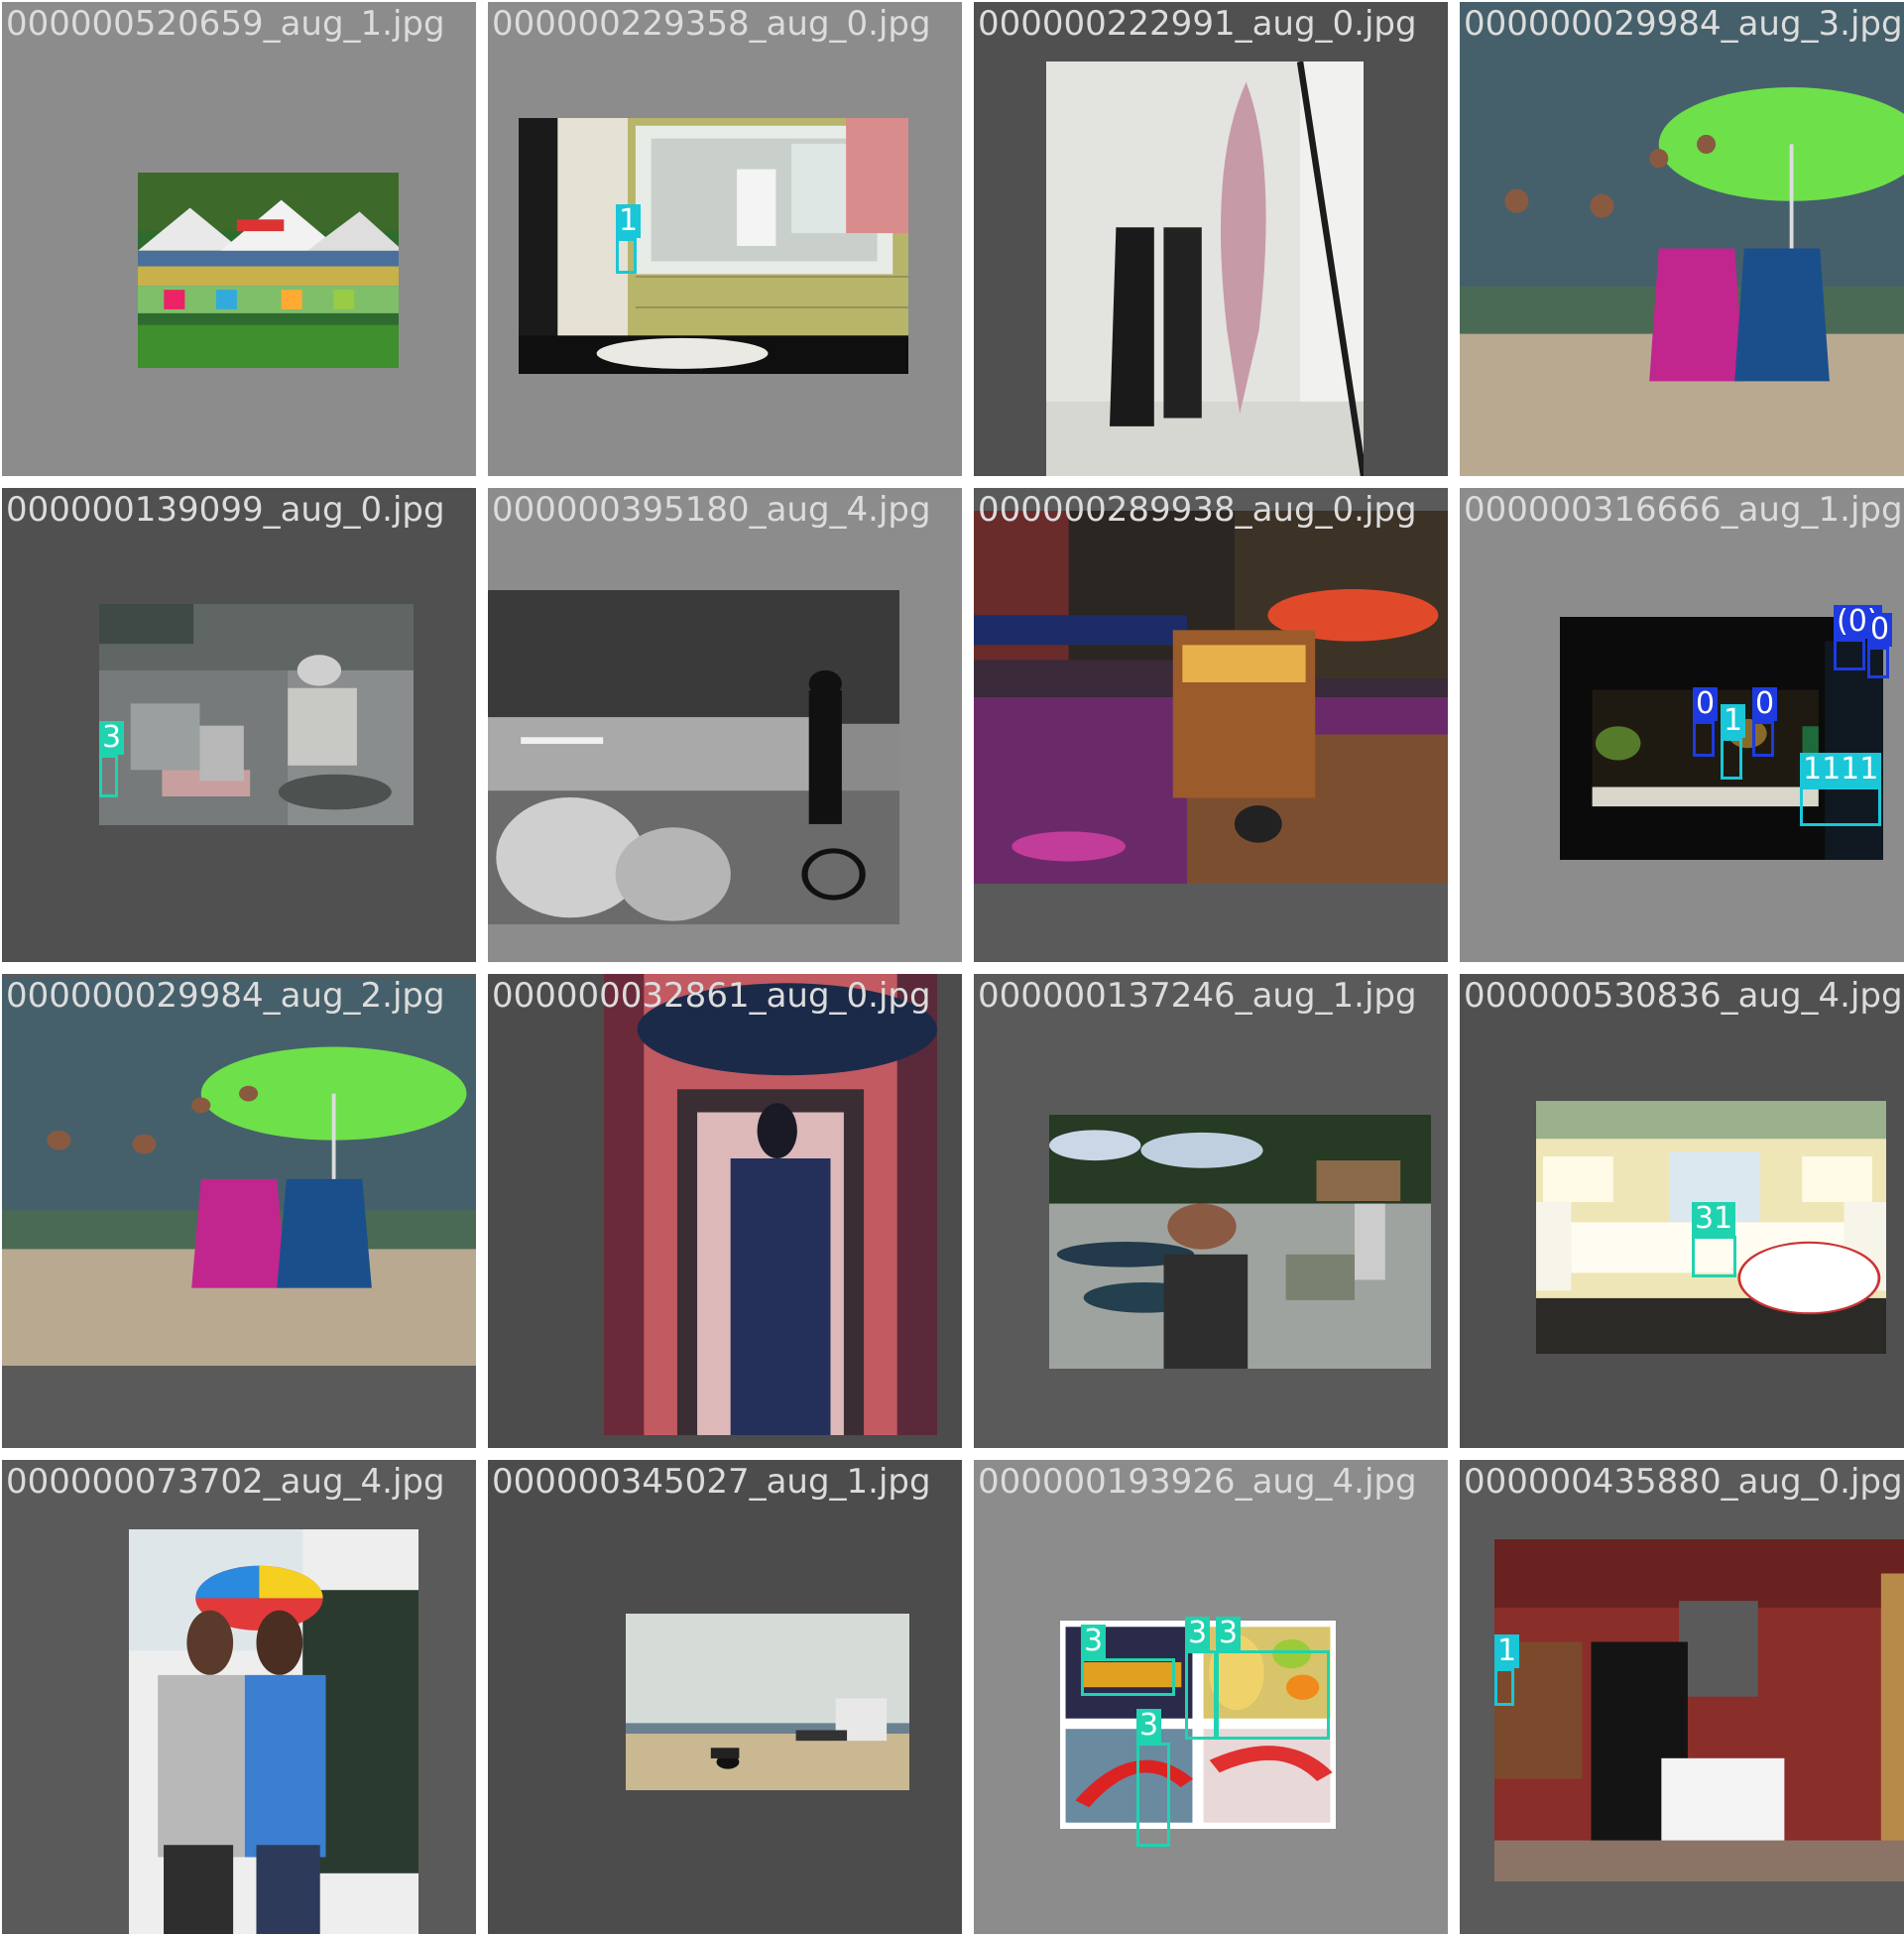 This screenshot has width=1904, height=1934. I want to click on tile-filename: 000000345027_aug_1.jpg, so click(711, 1482).